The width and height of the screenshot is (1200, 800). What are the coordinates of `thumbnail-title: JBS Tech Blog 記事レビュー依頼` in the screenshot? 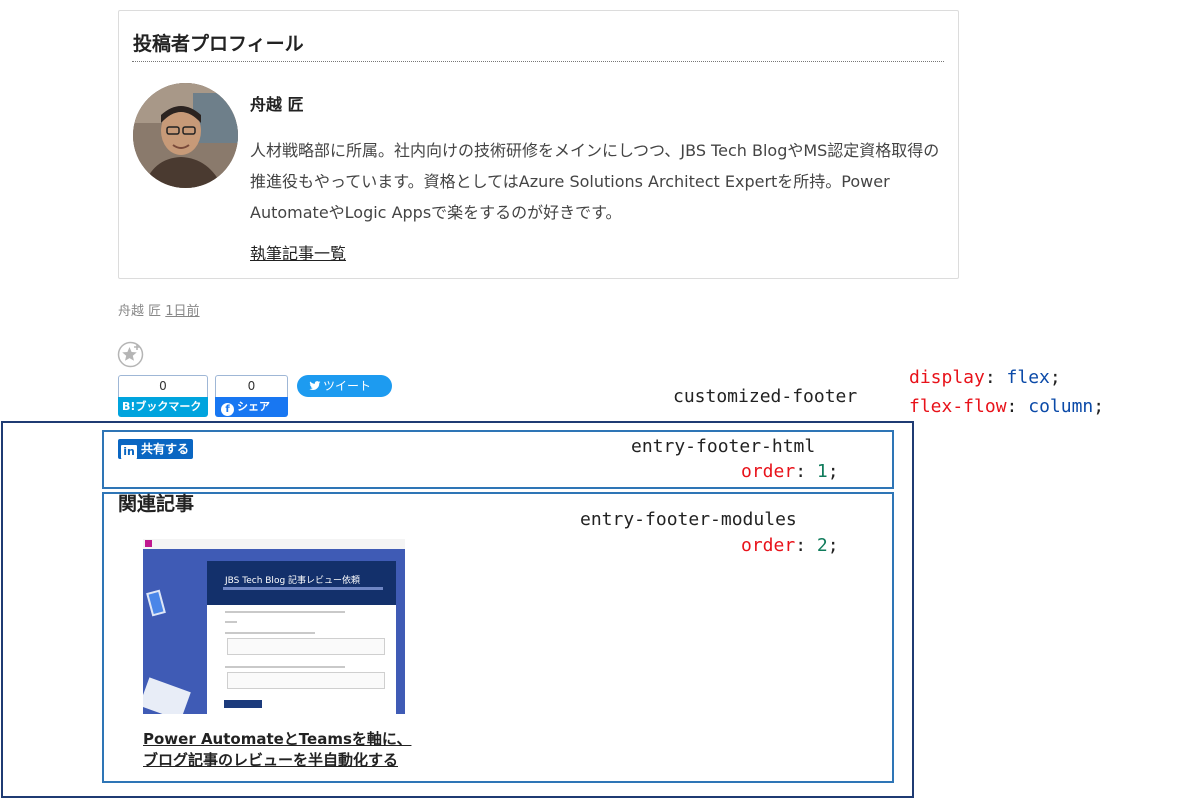 It's located at (293, 581).